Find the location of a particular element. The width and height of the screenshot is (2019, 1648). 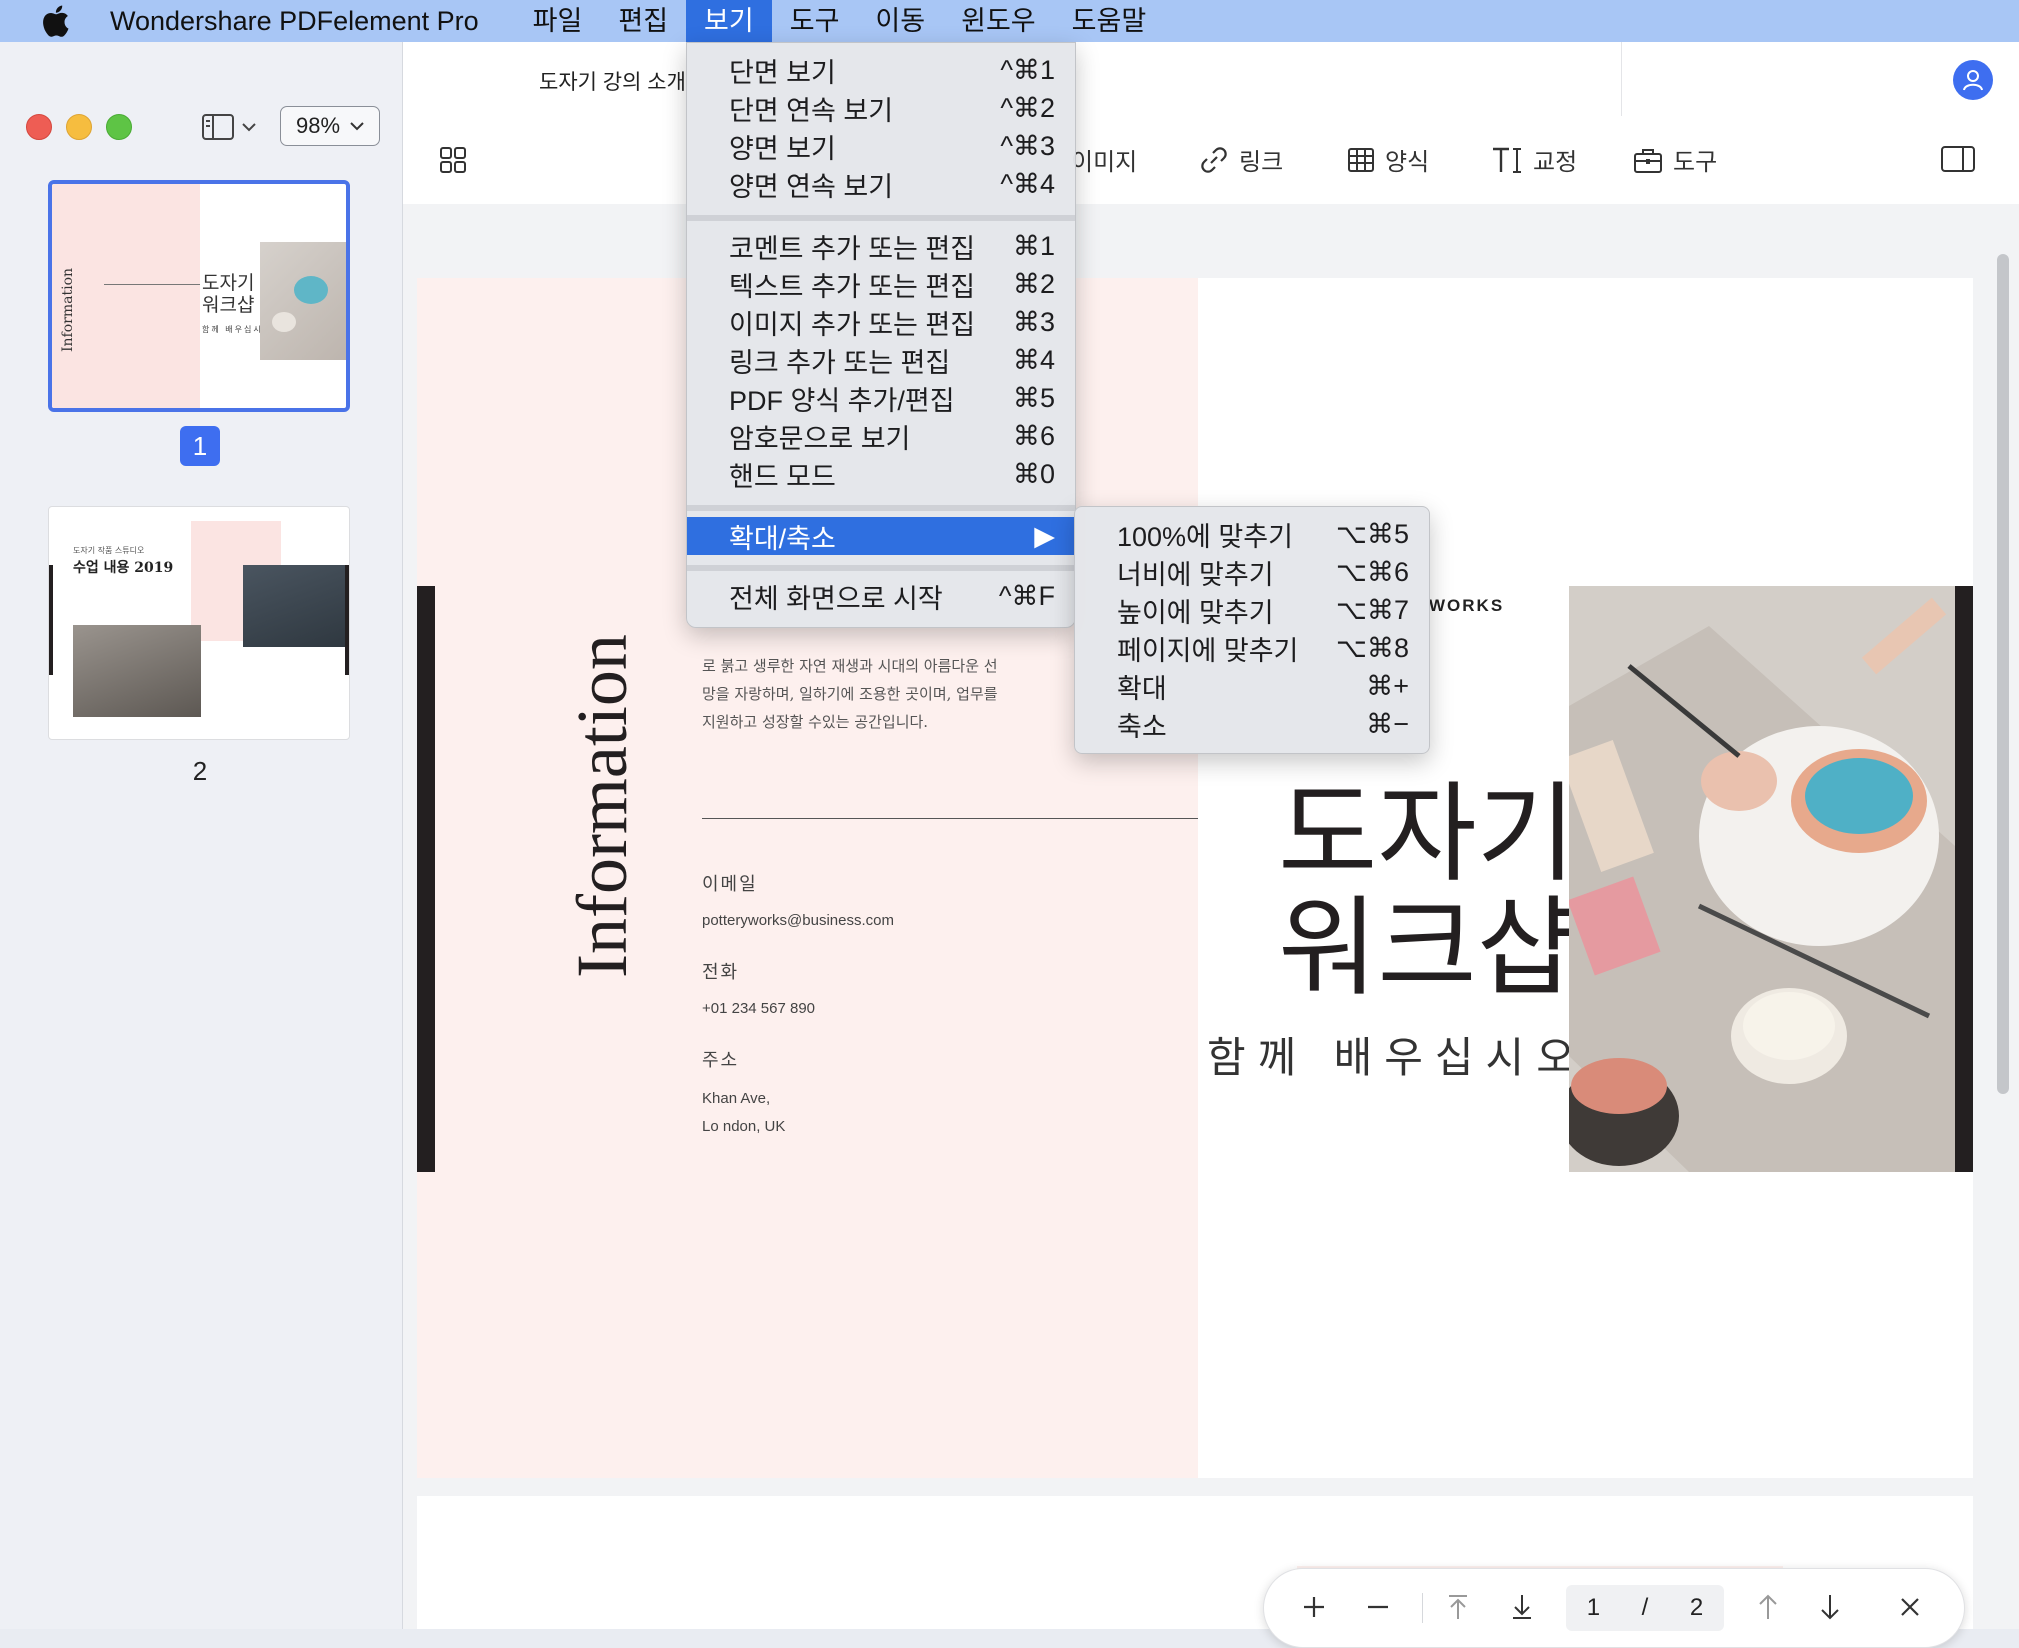

window-minimize-button is located at coordinates (79, 127).